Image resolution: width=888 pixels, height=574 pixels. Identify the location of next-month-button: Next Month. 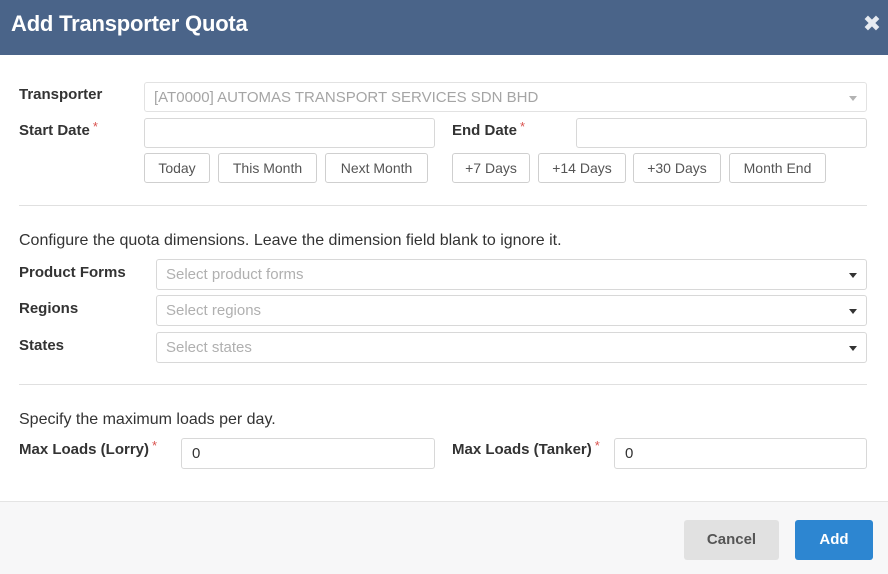
(376, 168).